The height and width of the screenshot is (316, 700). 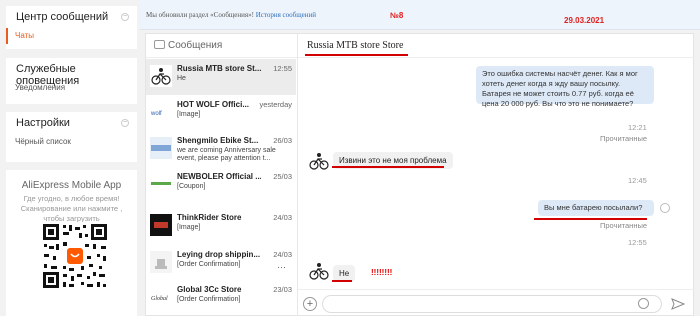 What do you see at coordinates (286, 15) in the screenshot?
I see `history-link: История сообщений` at bounding box center [286, 15].